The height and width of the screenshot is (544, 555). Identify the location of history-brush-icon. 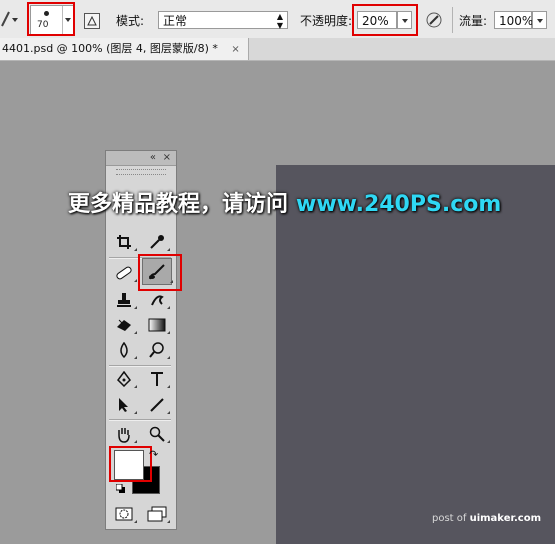
(157, 300).